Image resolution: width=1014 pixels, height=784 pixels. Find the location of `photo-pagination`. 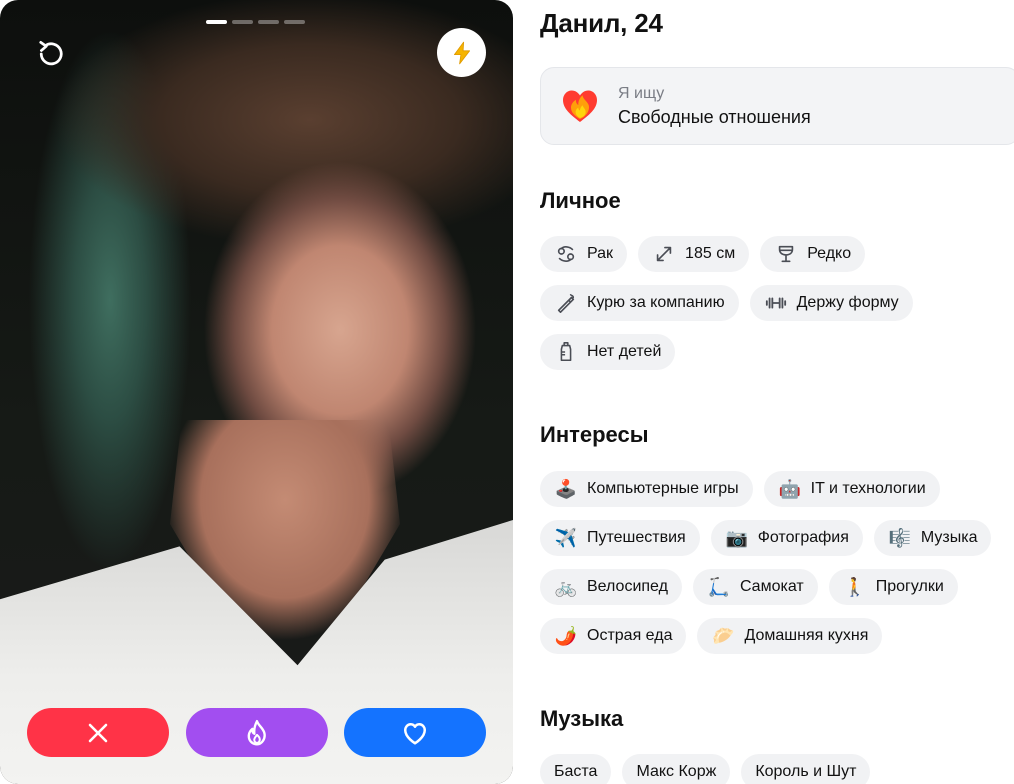

photo-pagination is located at coordinates (255, 22).